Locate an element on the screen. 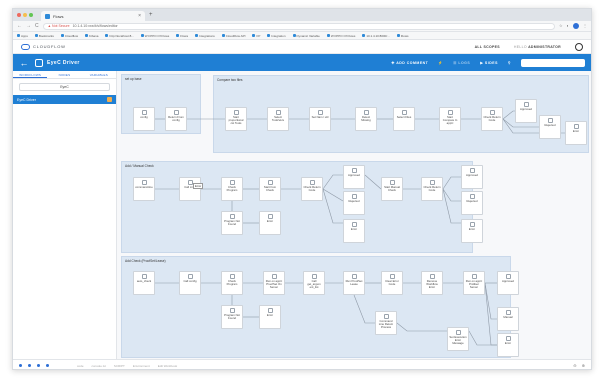 This screenshot has height=381, width=602. workflow-node: Call cnfig is located at coordinates (190, 189).